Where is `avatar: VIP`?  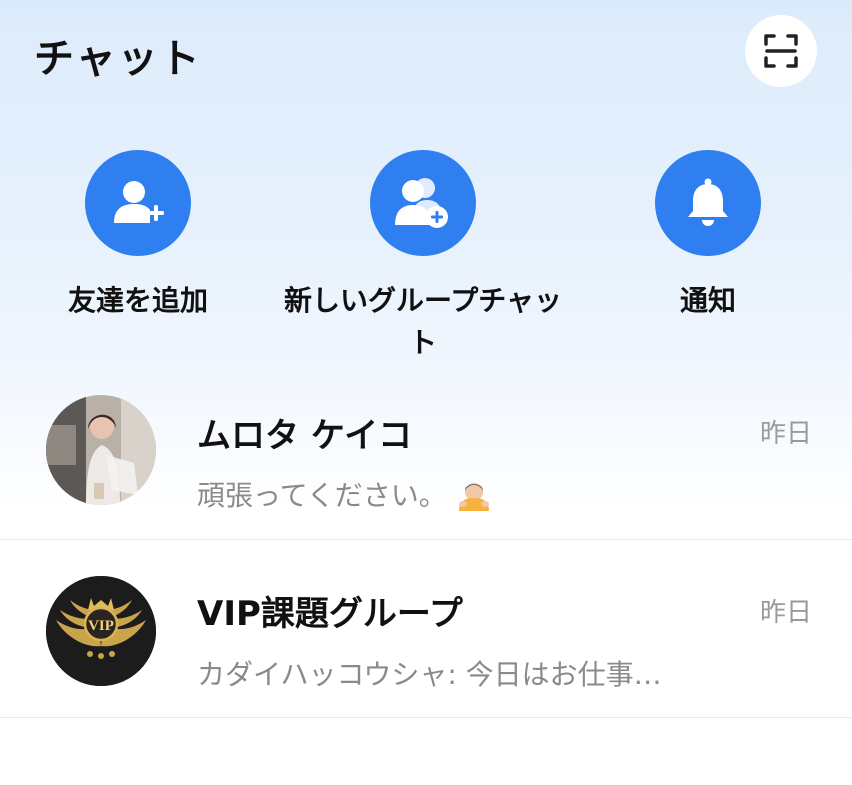
avatar: VIP is located at coordinates (101, 631).